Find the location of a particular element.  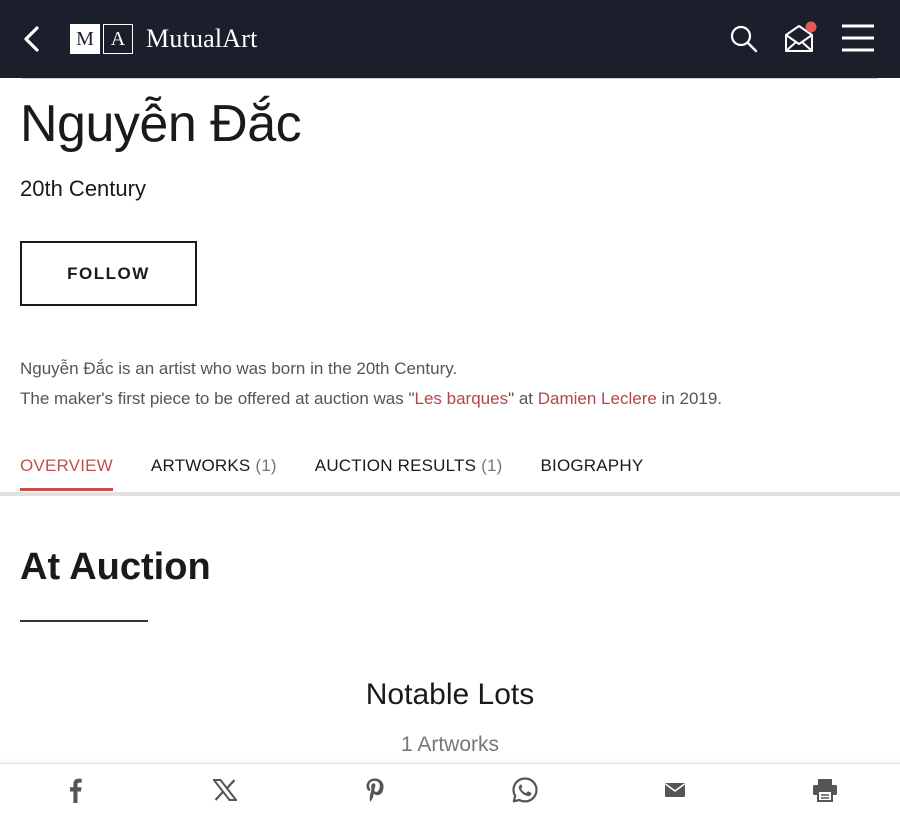

auction-house-link: Damien Leclere is located at coordinates (597, 398).